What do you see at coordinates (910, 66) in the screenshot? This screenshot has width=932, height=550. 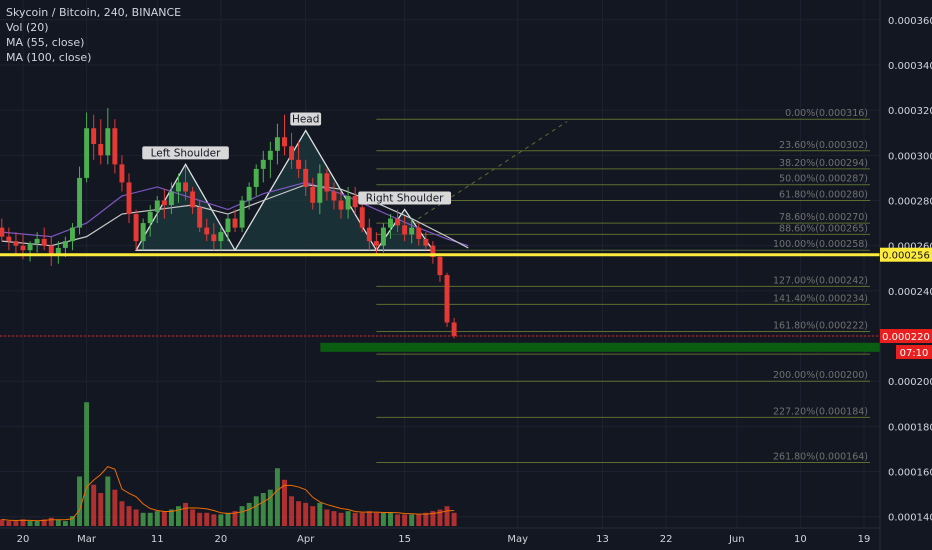 I see `y-tick-label: 0.000340` at bounding box center [910, 66].